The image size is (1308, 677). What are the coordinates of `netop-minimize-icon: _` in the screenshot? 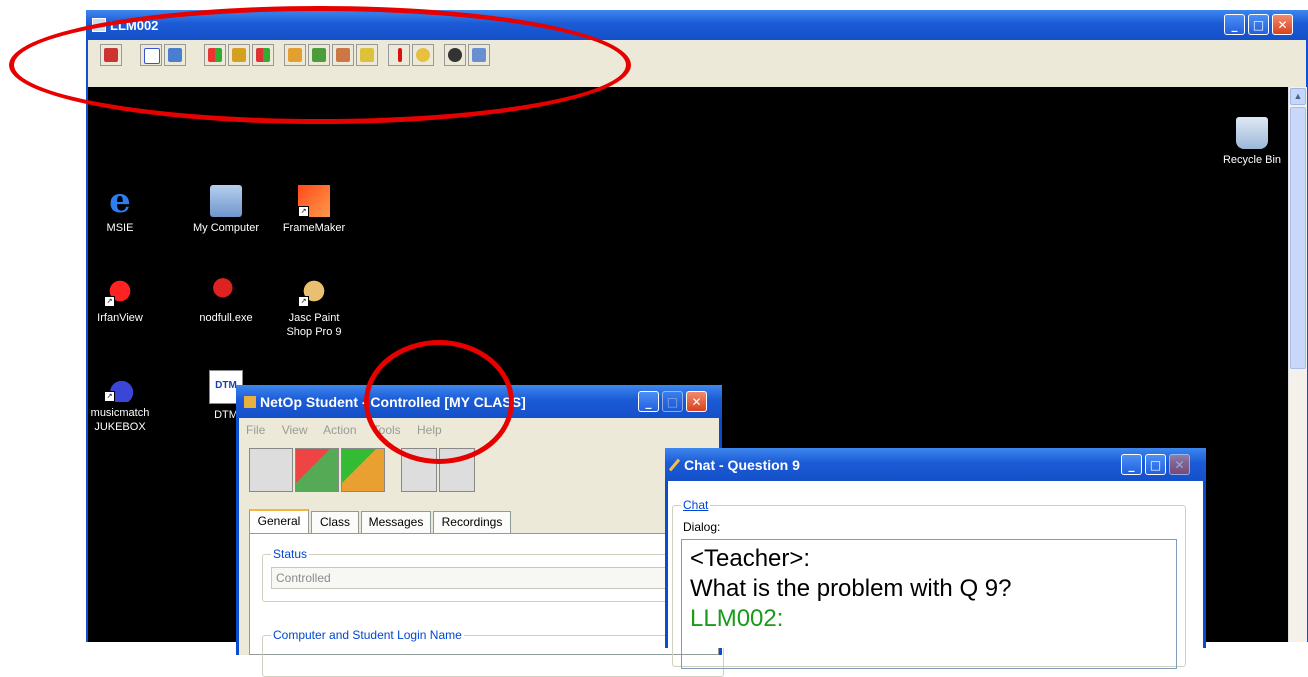 It's located at (648, 401).